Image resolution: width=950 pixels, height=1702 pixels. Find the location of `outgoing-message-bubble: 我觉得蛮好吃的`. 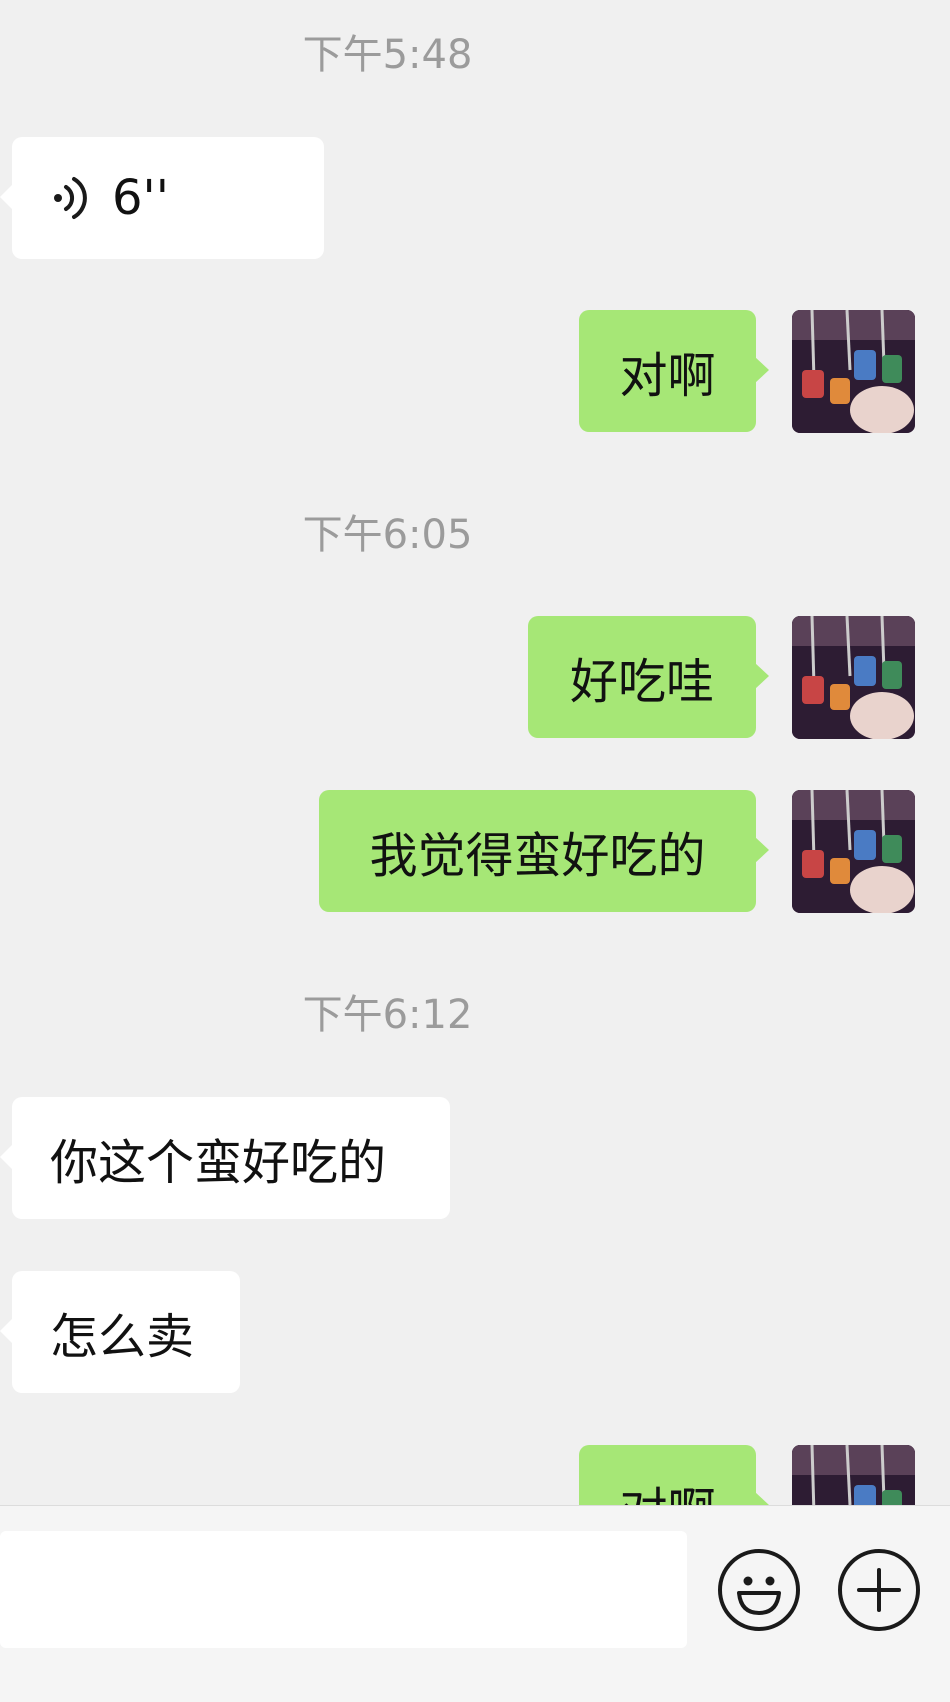

outgoing-message-bubble: 我觉得蛮好吃的 is located at coordinates (544, 851).